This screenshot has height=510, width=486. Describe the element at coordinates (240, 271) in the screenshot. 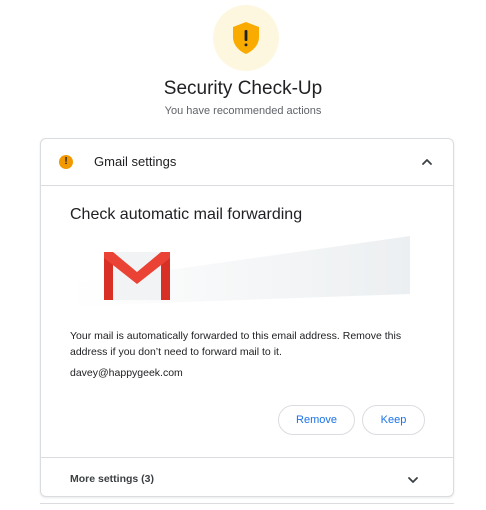

I see `gmail-illustration` at that location.